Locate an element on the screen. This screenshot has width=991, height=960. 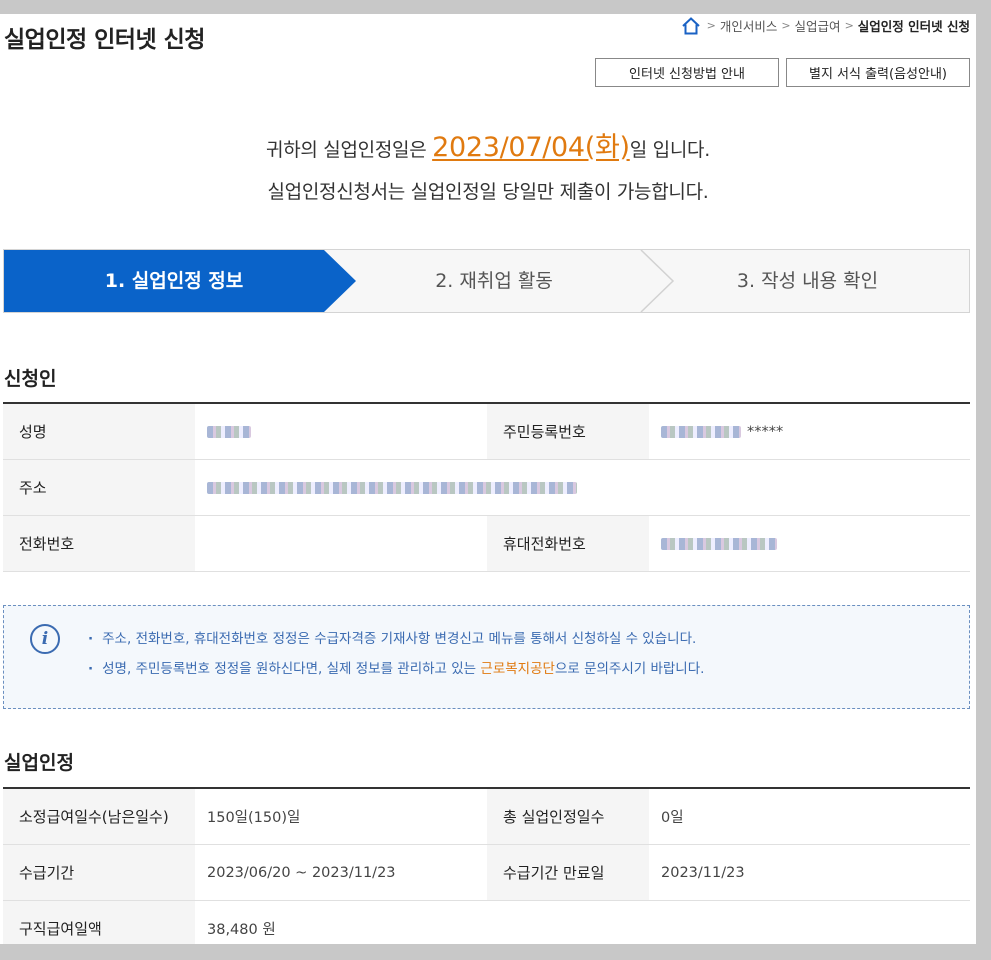
masked-rrn is located at coordinates (701, 431).